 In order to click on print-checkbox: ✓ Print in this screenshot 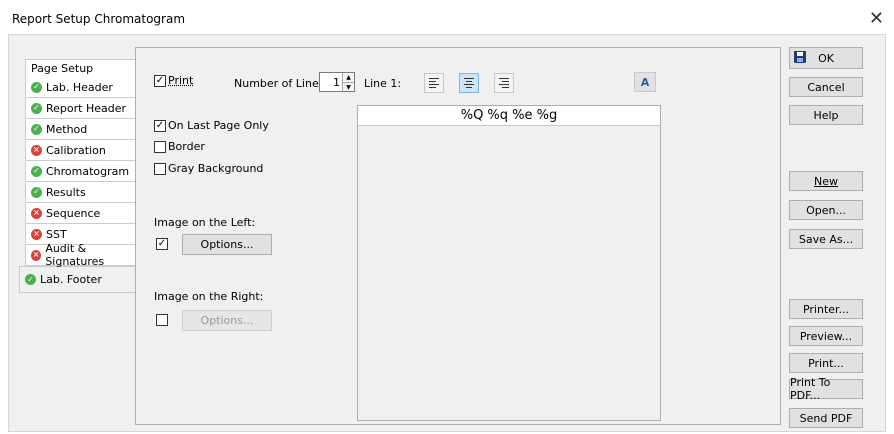, I will do `click(173, 80)`.